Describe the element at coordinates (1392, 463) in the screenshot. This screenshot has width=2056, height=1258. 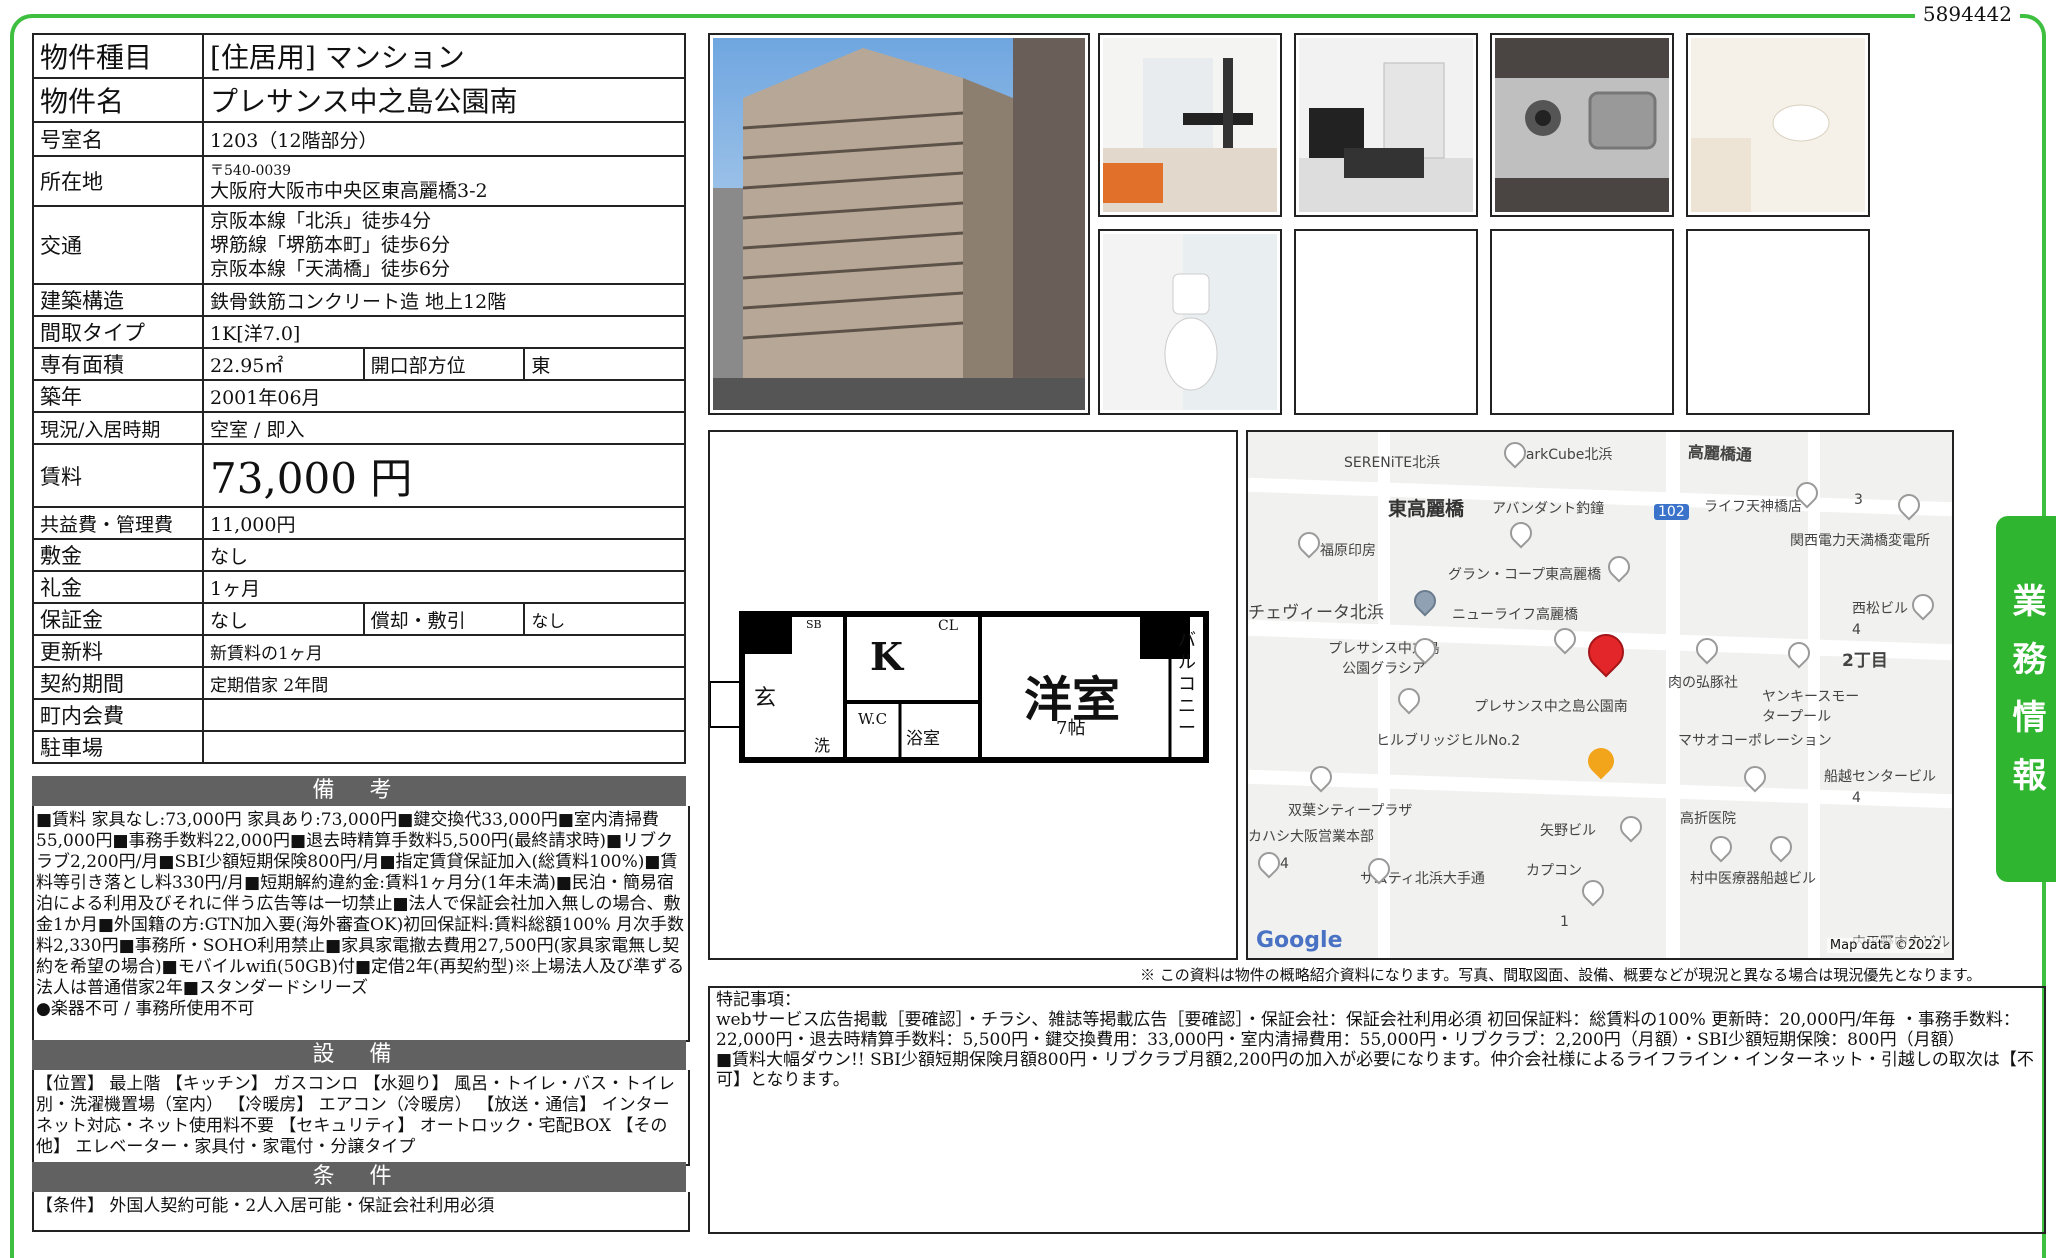
I see `map-label: SERENiTE北浜` at that location.